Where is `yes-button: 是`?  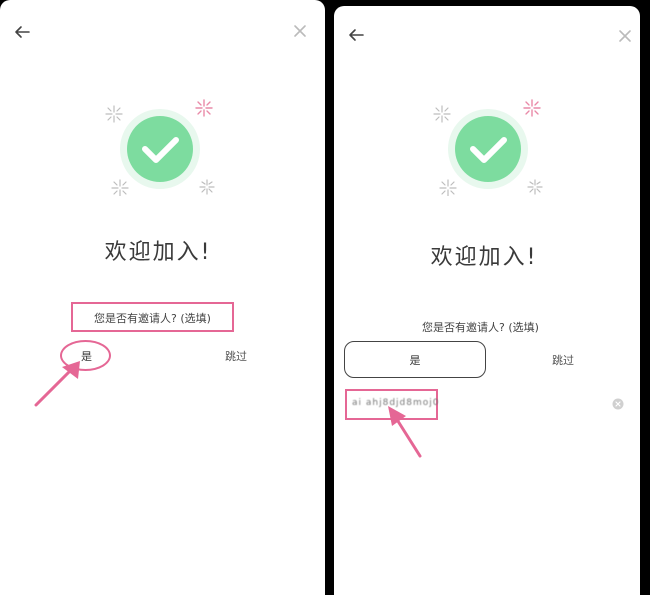
yes-button: 是 is located at coordinates (415, 359).